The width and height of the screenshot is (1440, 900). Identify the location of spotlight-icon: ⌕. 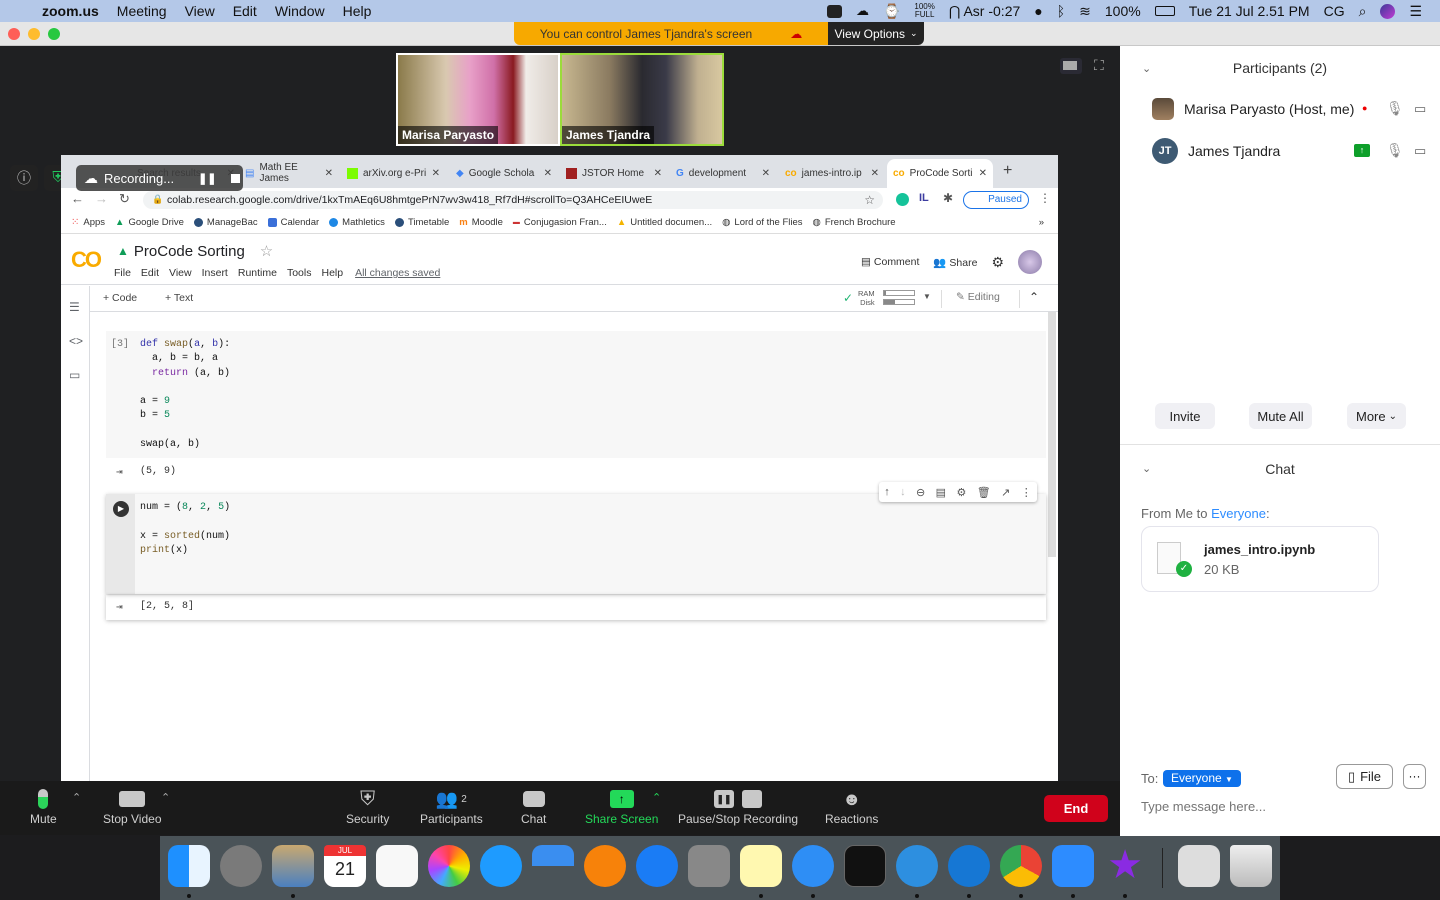
(1363, 11).